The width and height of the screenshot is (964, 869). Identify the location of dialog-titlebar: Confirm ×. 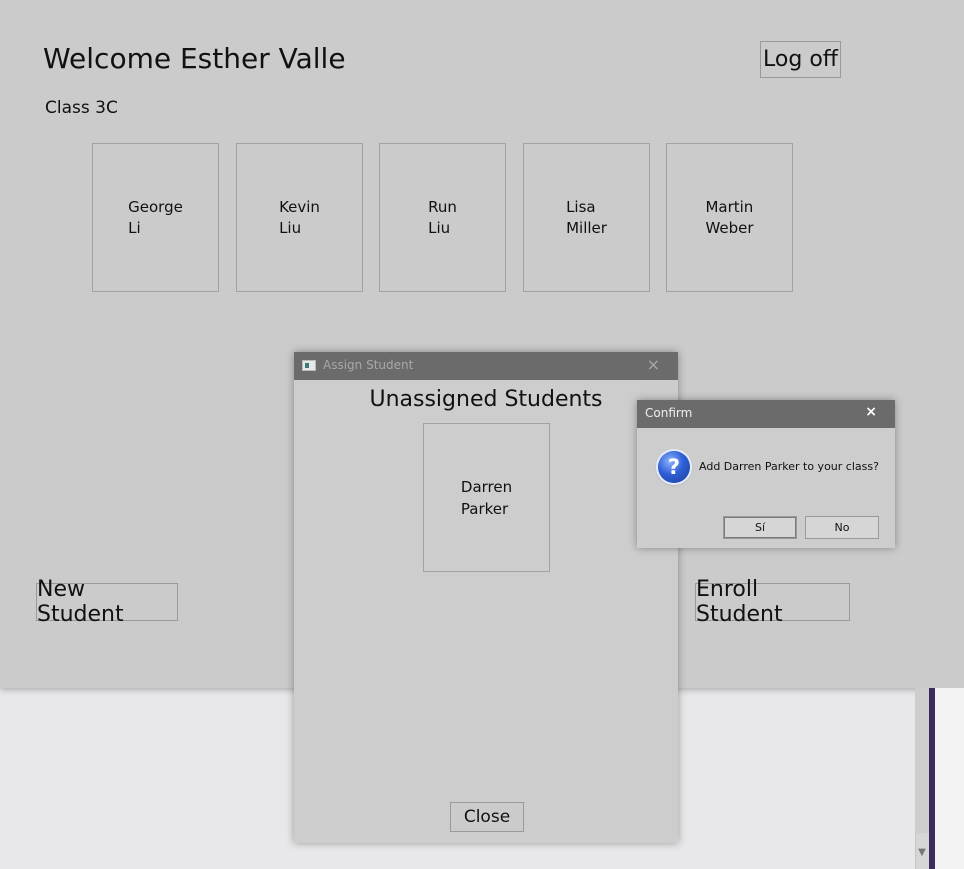
(766, 414).